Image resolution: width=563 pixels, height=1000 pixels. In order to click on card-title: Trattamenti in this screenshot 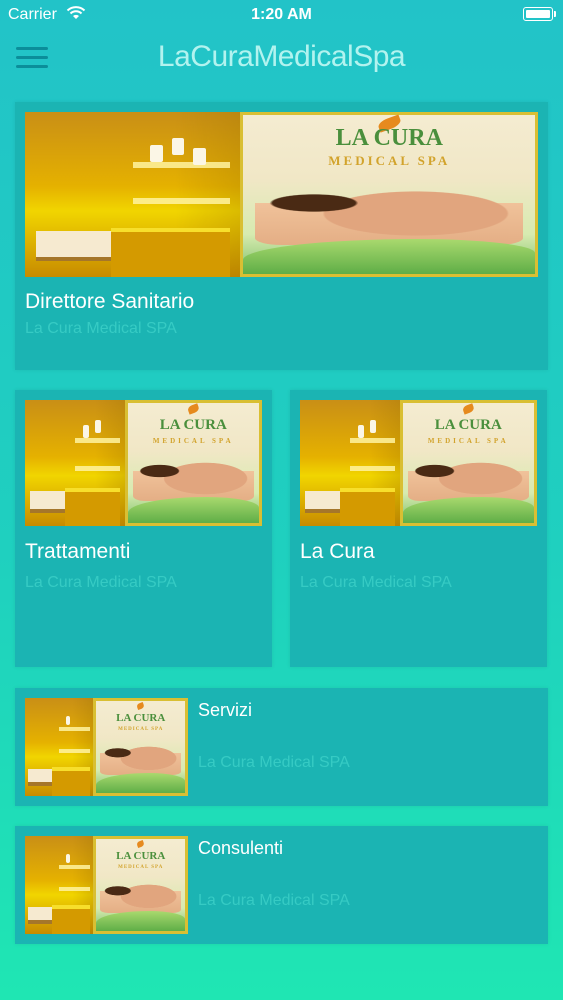, I will do `click(78, 551)`.